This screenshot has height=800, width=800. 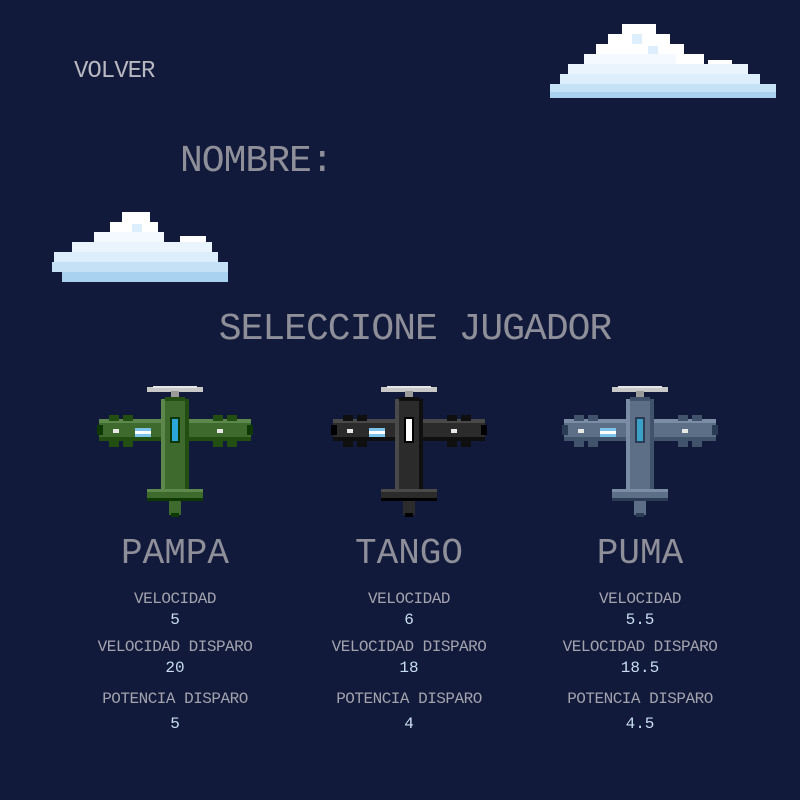 What do you see at coordinates (409, 553) in the screenshot?
I see `player-name: TANGO` at bounding box center [409, 553].